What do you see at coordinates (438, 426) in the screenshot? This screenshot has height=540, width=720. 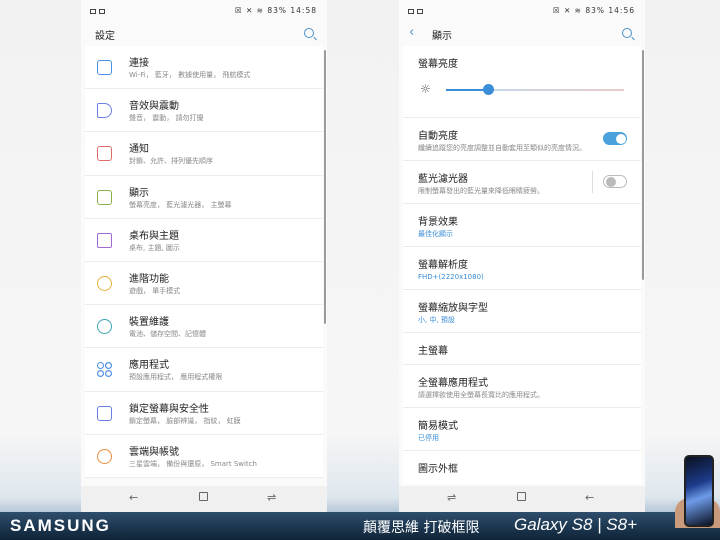 I see `item-title: 簡易模式` at bounding box center [438, 426].